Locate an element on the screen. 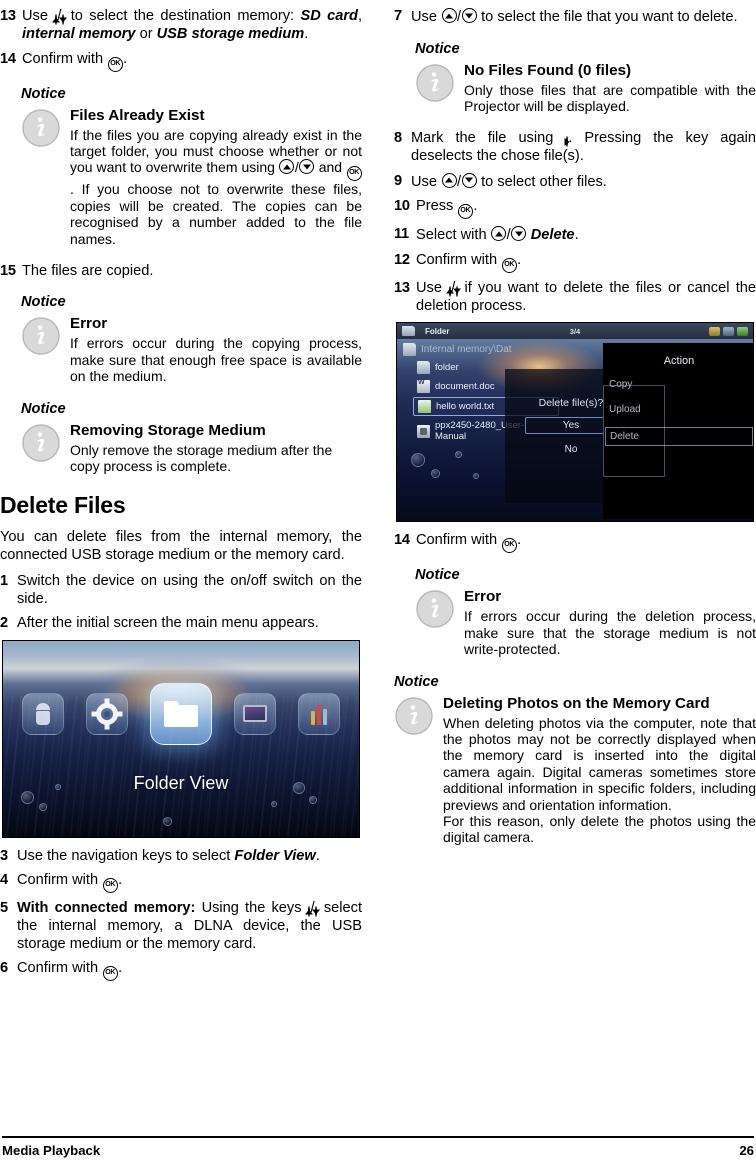 This screenshot has width=756, height=1172. text-file-icon is located at coordinates (424, 407).